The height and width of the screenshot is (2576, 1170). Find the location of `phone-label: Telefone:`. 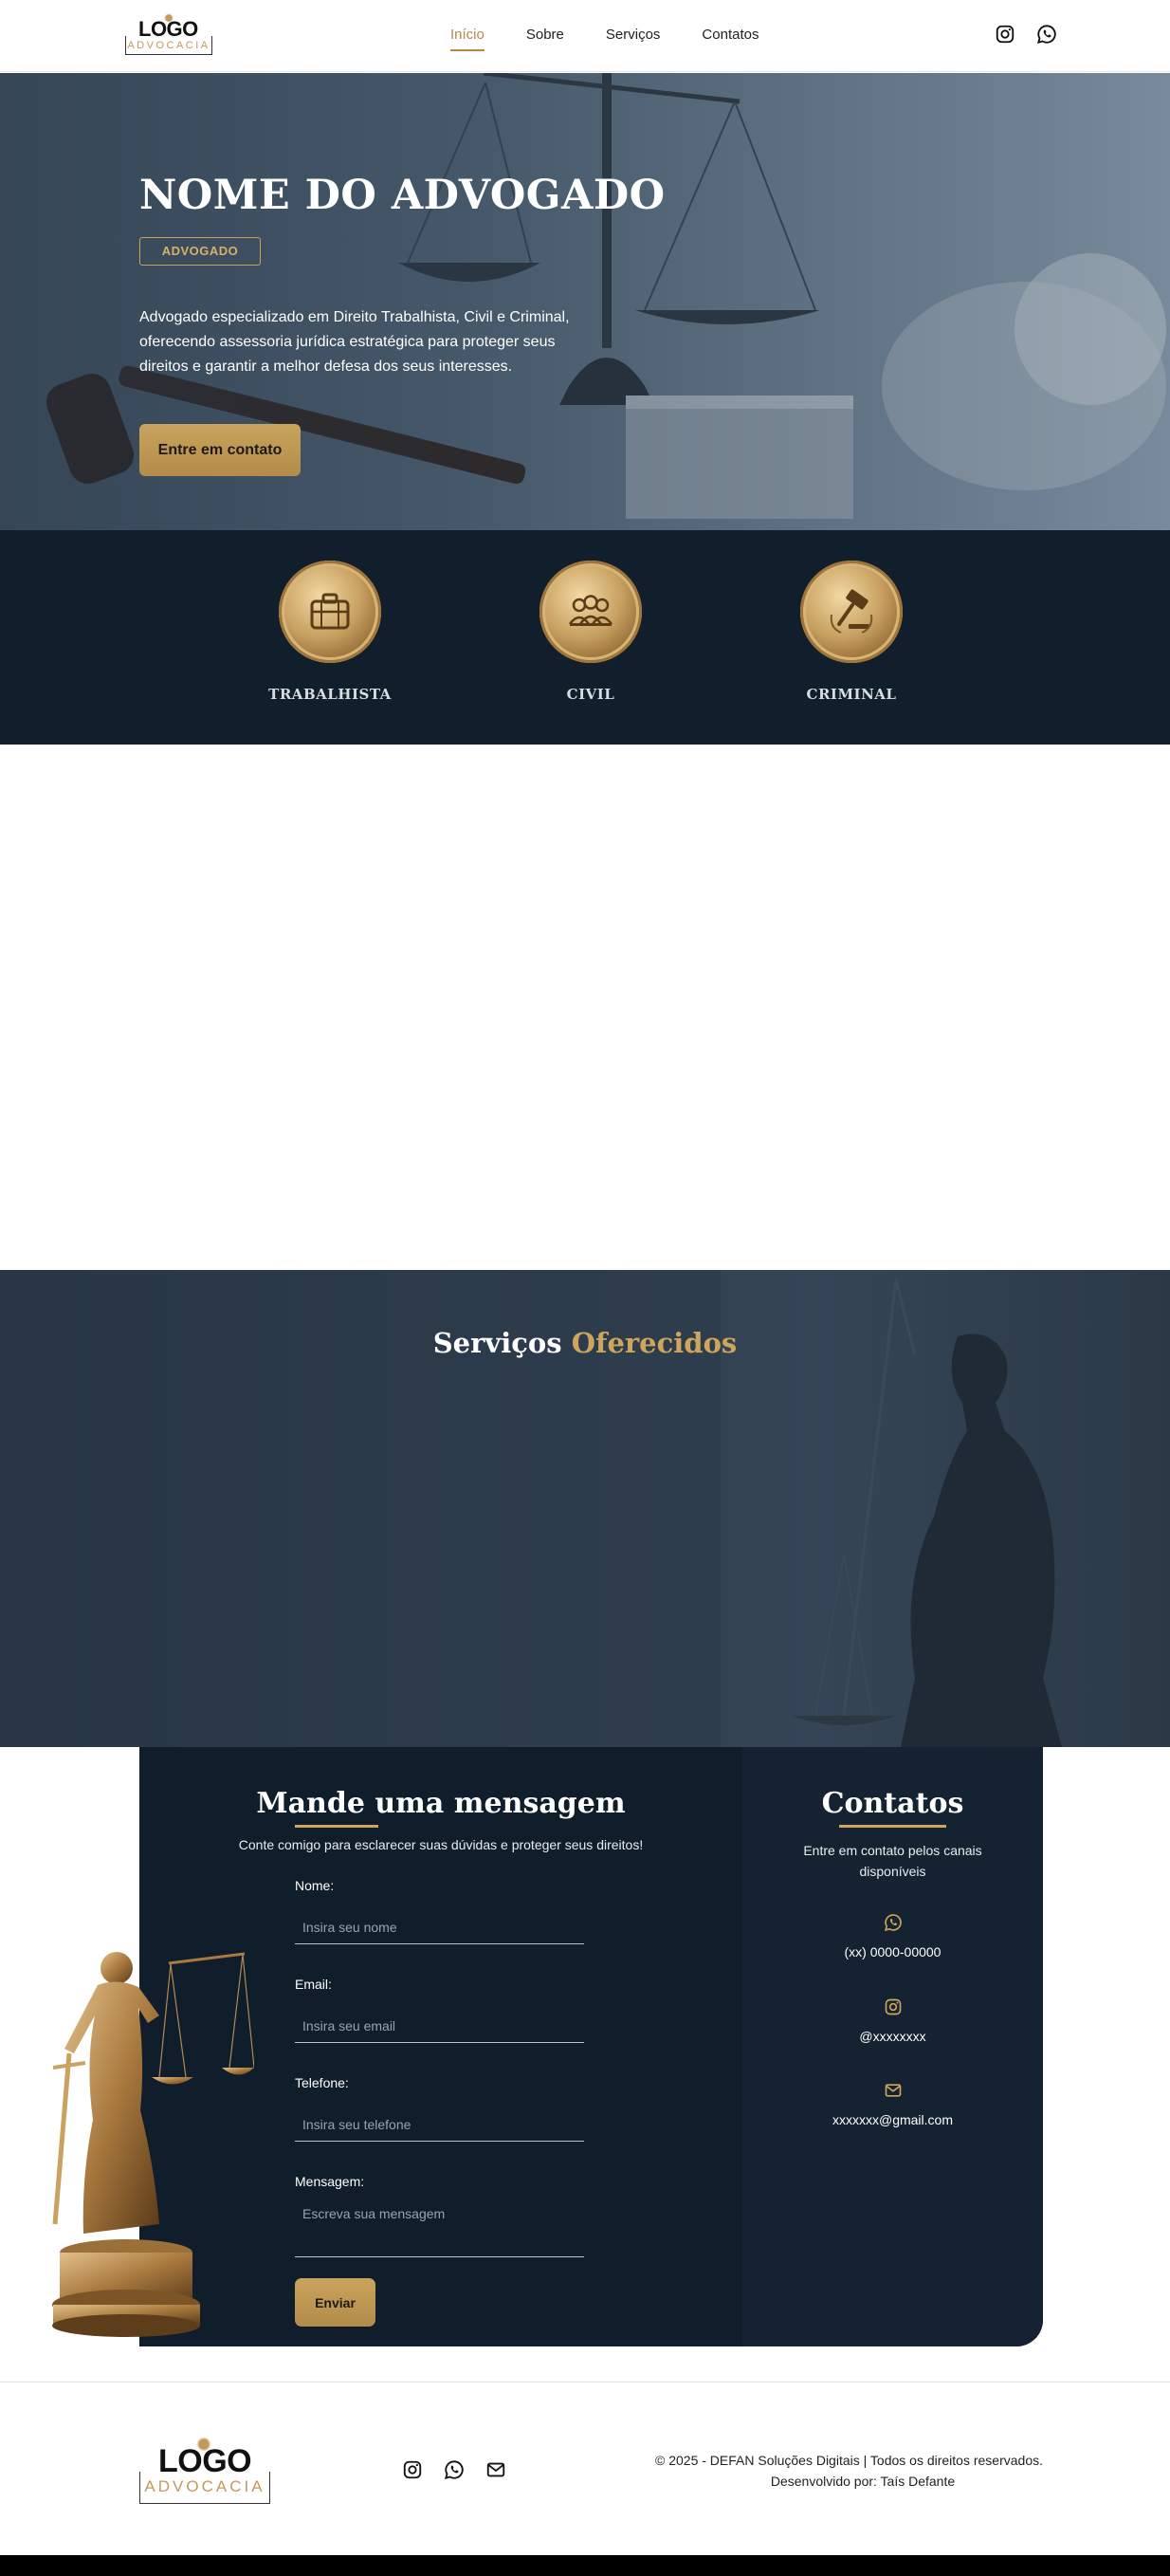

phone-label: Telefone: is located at coordinates (322, 2082).